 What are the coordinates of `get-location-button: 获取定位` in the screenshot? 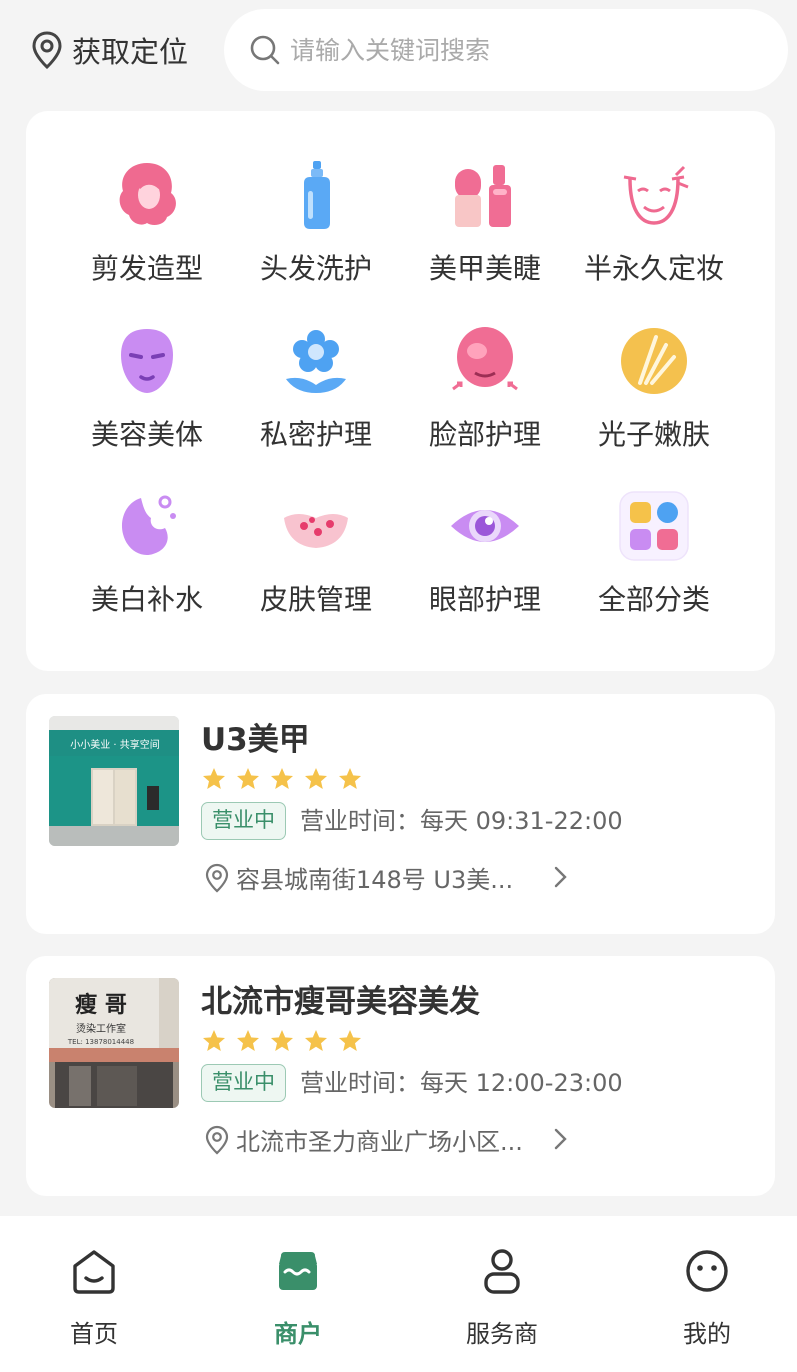 It's located at (109, 50).